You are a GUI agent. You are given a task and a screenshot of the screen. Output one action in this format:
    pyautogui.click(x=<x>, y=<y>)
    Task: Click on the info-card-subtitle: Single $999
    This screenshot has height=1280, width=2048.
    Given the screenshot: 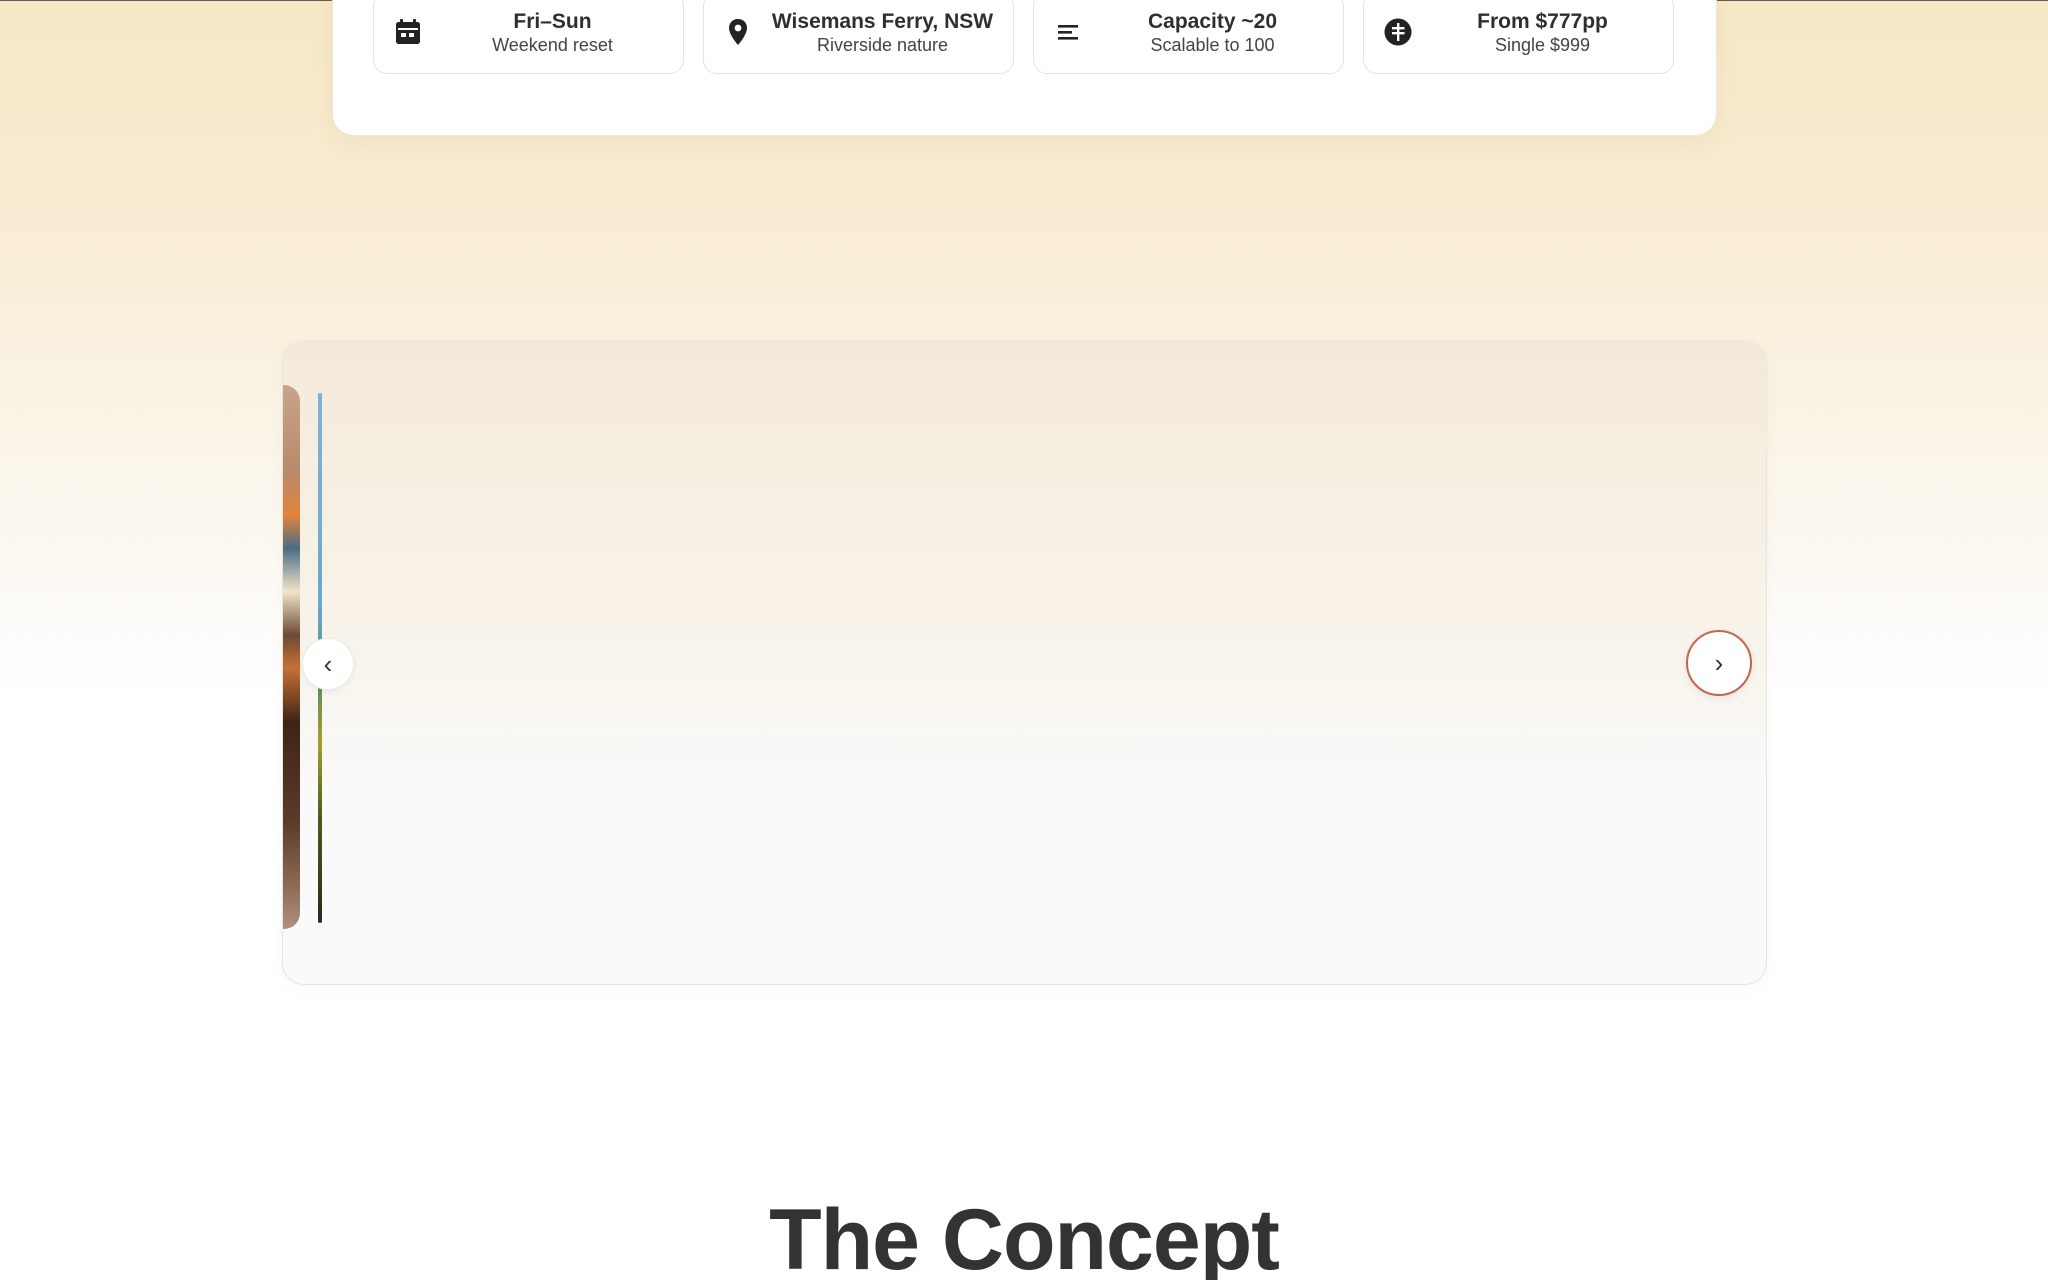 What is the action you would take?
    pyautogui.click(x=1542, y=45)
    